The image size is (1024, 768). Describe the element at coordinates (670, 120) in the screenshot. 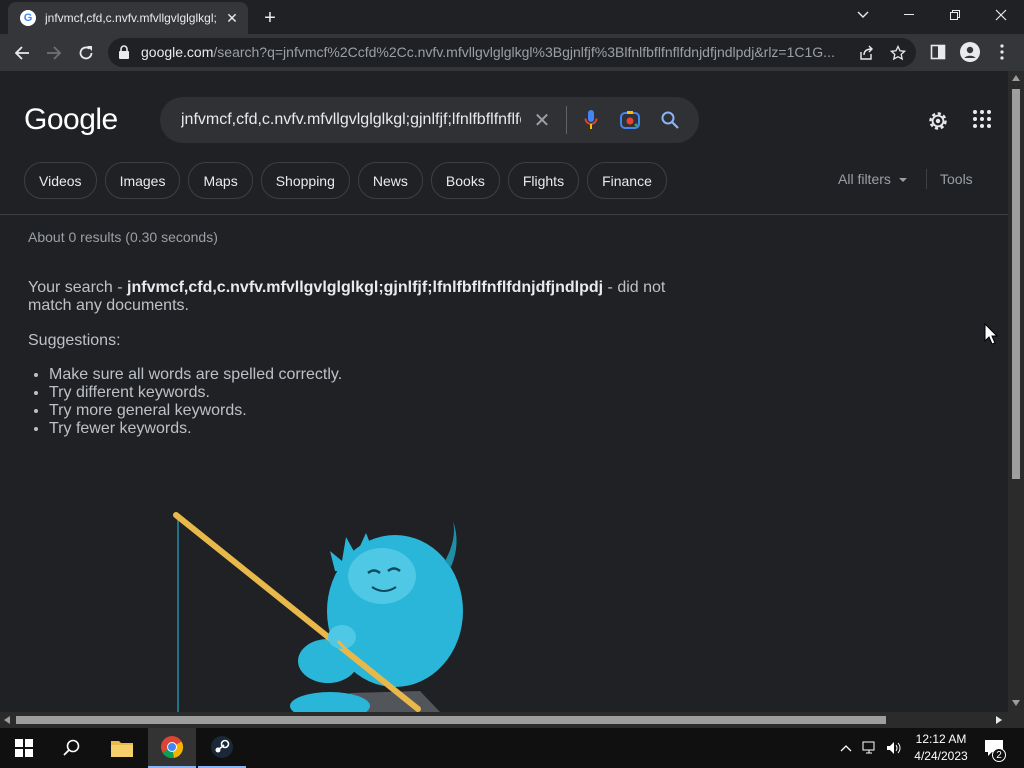

I see `search-submit-icon` at that location.